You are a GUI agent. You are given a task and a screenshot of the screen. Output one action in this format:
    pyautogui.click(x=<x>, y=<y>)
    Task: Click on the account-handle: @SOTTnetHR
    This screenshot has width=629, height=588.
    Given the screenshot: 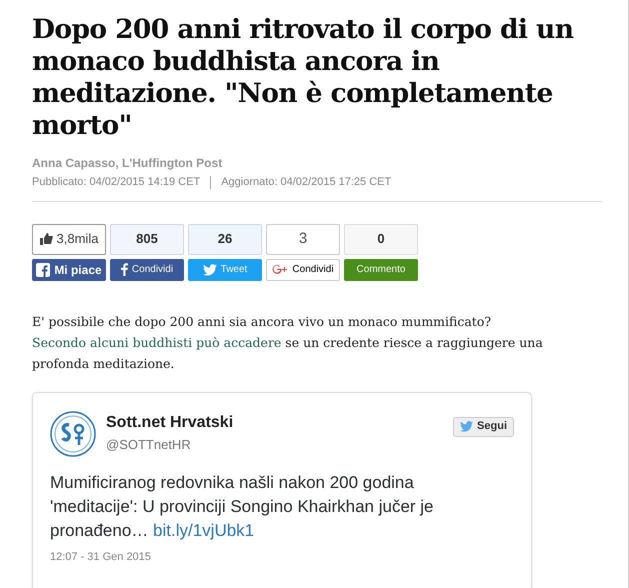 What is the action you would take?
    pyautogui.click(x=149, y=445)
    